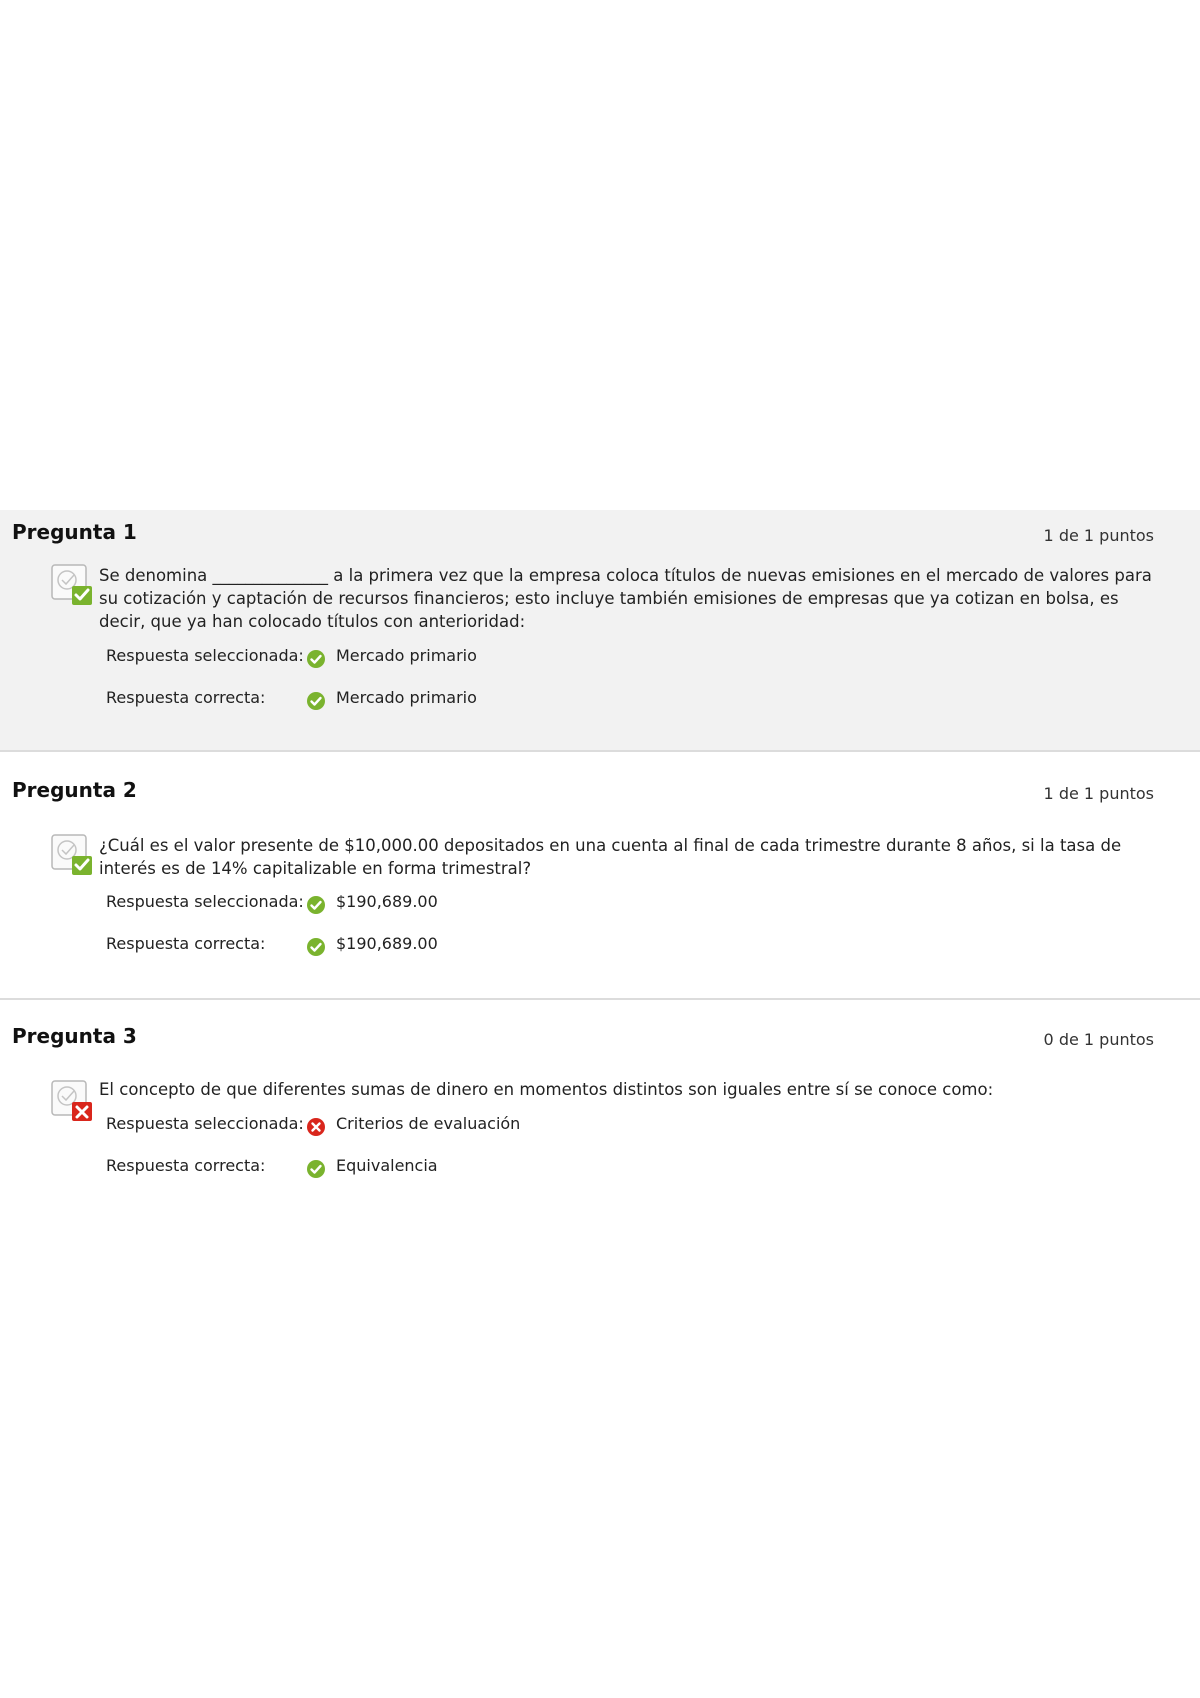 This screenshot has width=1200, height=1698. Describe the element at coordinates (556, 945) in the screenshot. I see `correct-answer-row: Respuesta correcta: $190,689.00` at that location.